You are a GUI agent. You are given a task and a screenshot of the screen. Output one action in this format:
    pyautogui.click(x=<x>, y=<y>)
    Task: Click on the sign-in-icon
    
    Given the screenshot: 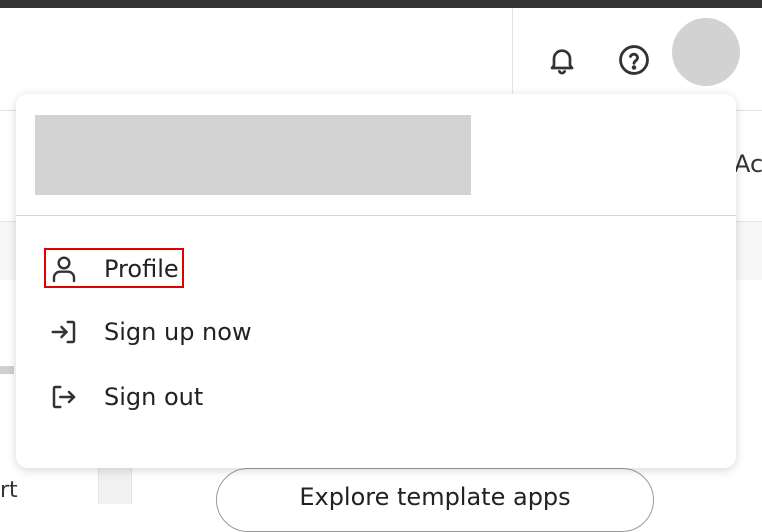 What is the action you would take?
    pyautogui.click(x=64, y=332)
    